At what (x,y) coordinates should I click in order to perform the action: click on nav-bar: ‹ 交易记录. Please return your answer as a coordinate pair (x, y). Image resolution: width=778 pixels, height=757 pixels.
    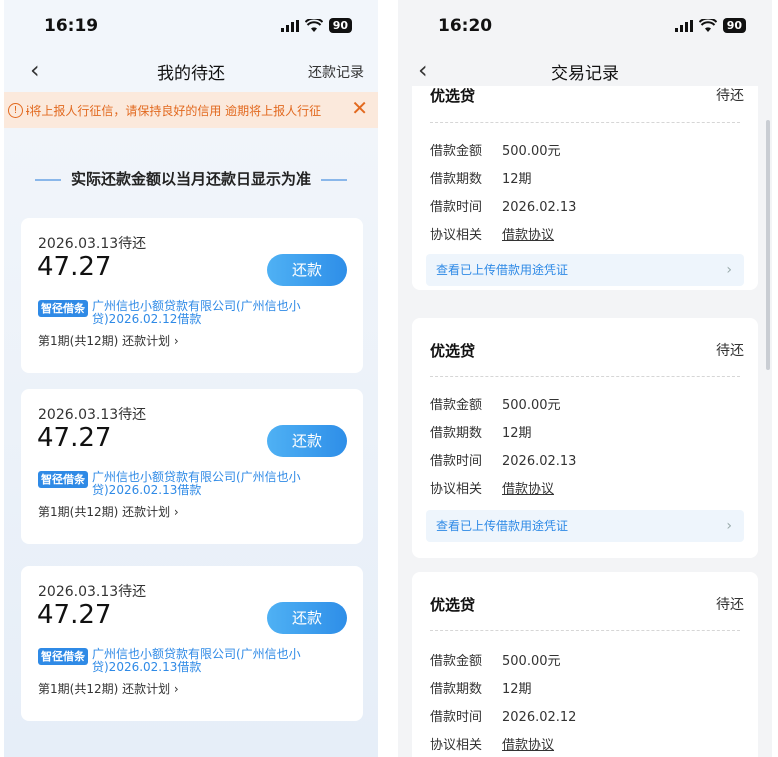
    Looking at the image, I should click on (585, 69).